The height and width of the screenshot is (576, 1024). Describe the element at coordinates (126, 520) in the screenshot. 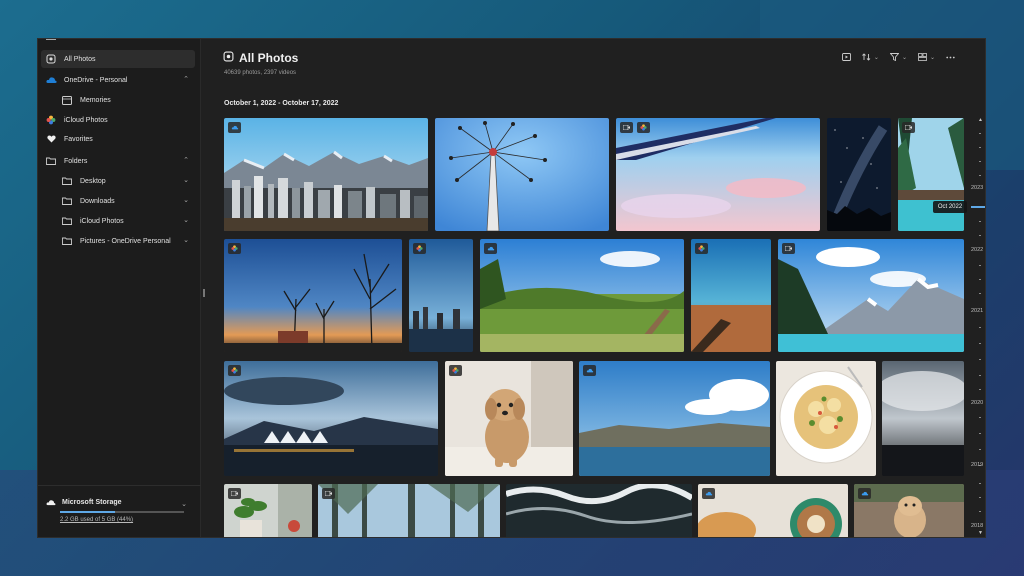

I see `storage-used-link: 2.2 GB used of 5 GB (44%)` at that location.